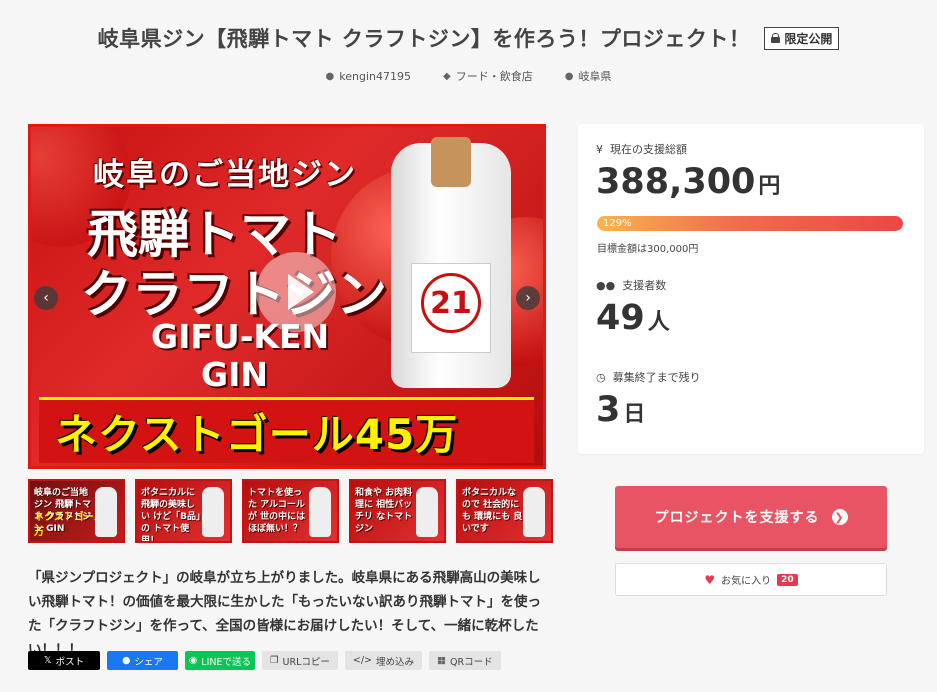 This screenshot has width=937, height=692. I want to click on total-amount-label: ¥ 現在の支援総額, so click(641, 149).